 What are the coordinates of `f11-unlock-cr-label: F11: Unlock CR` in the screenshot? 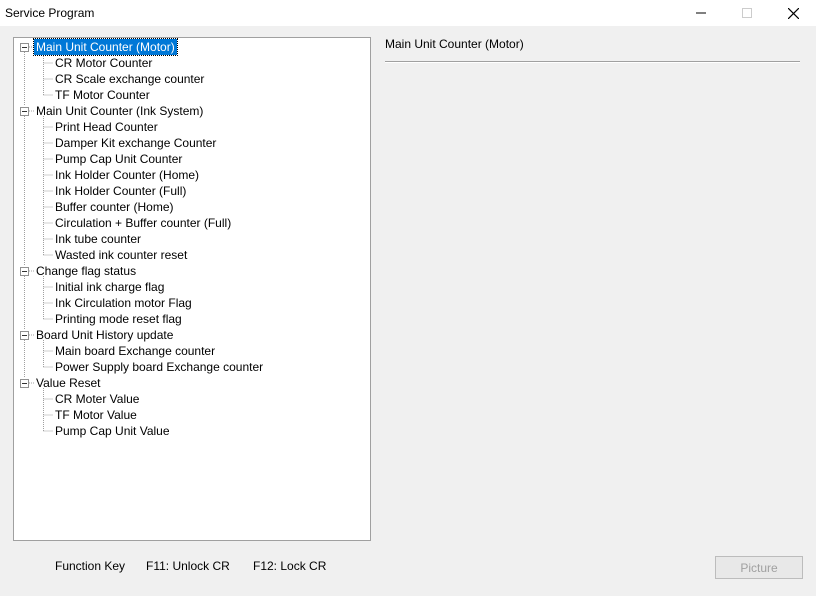 It's located at (188, 566).